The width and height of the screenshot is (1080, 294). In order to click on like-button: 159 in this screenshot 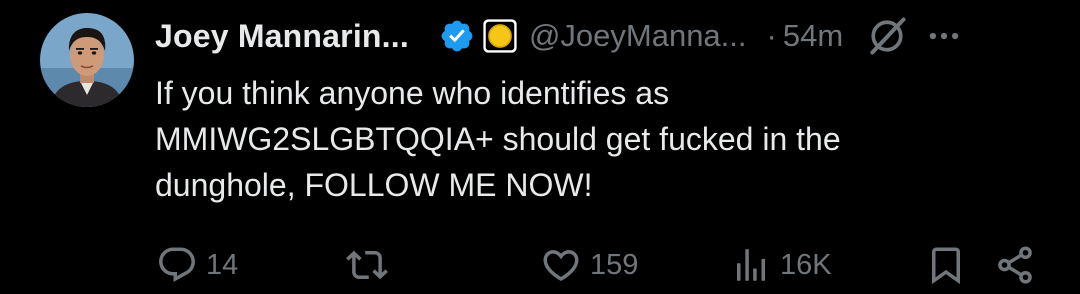, I will do `click(589, 265)`.